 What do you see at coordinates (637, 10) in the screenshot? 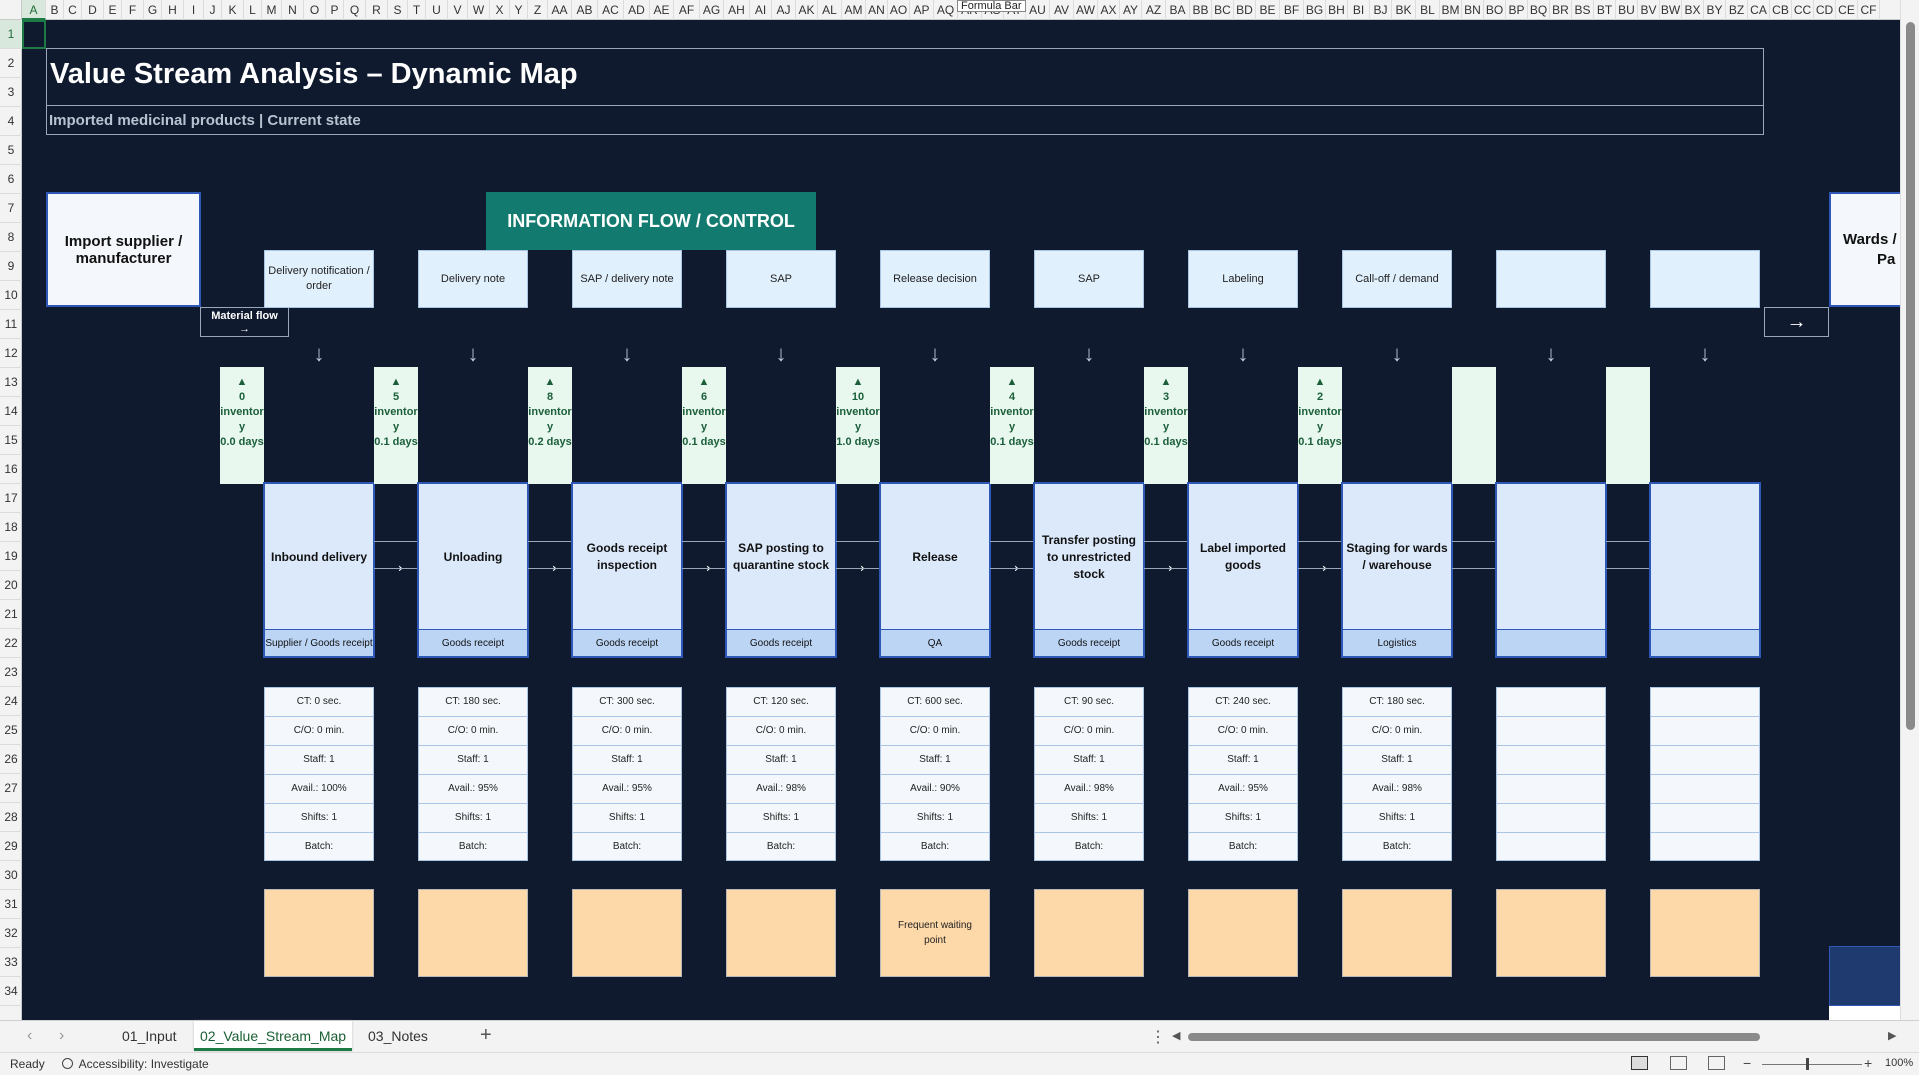
I see `column-header-ad: AD` at bounding box center [637, 10].